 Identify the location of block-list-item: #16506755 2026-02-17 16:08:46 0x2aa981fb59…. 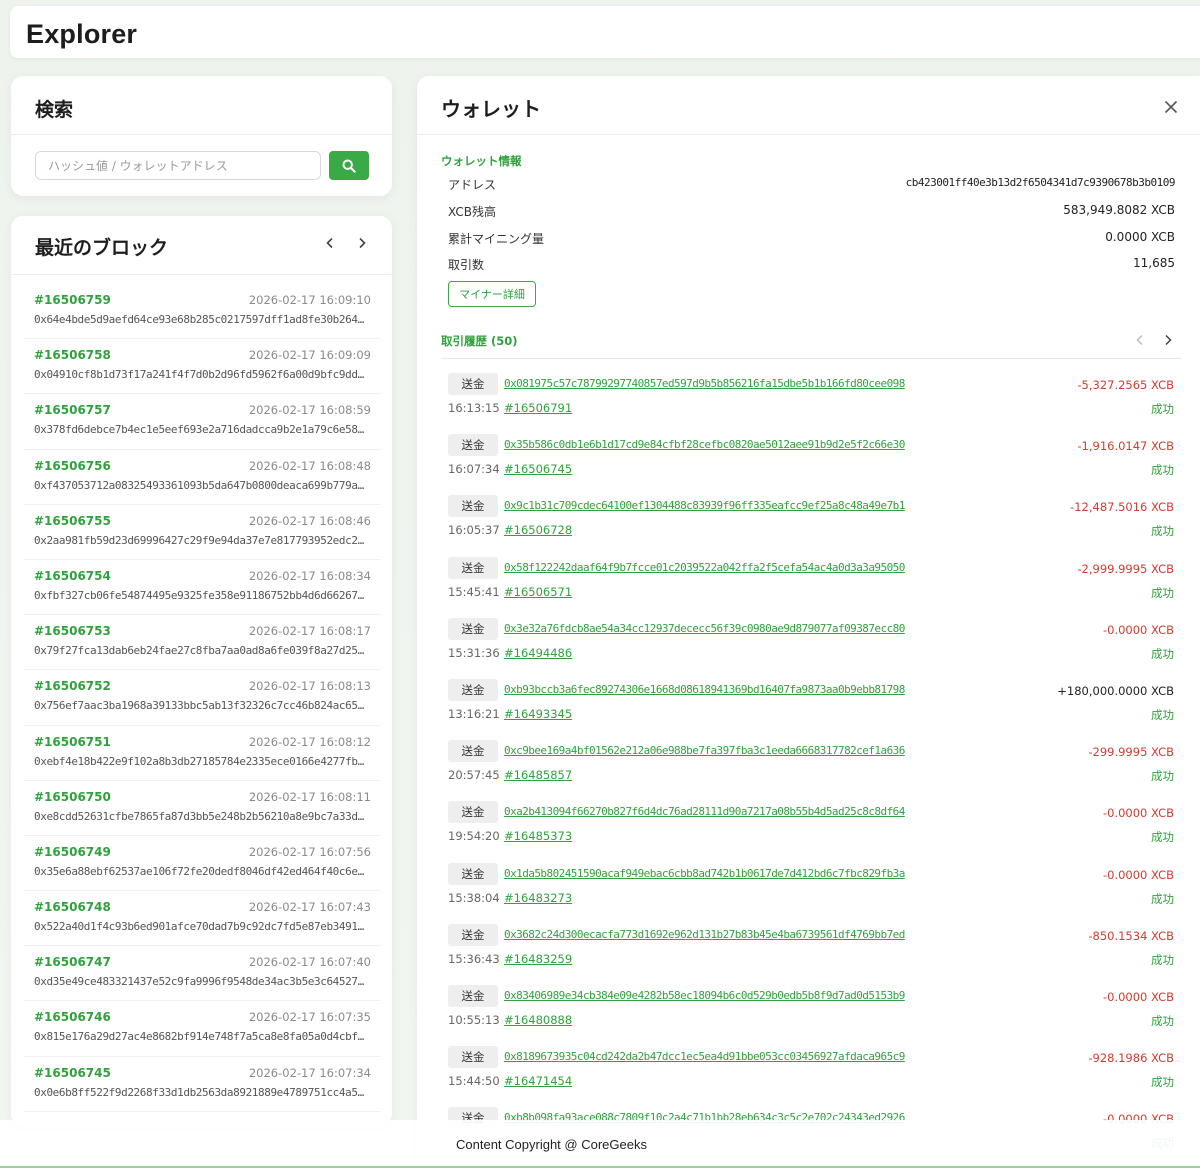
(202, 532).